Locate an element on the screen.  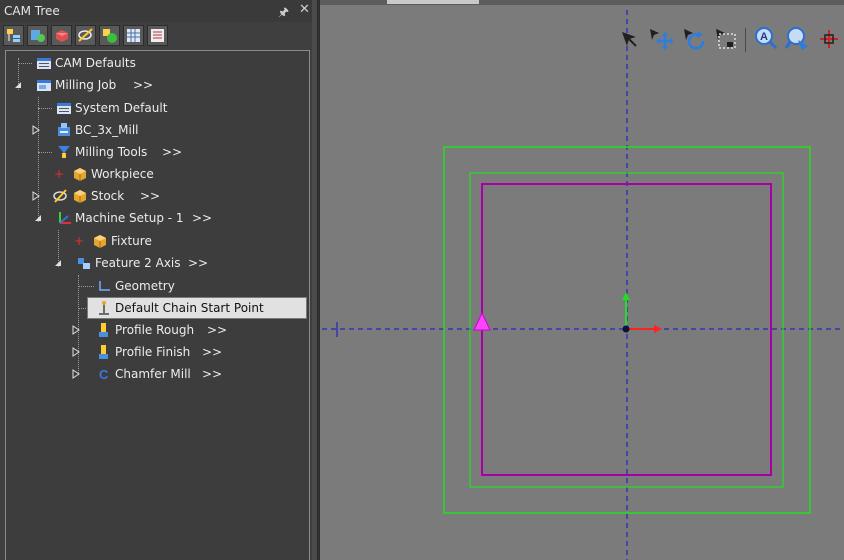
tree-item-profile-rough: Profile Rough >> is located at coordinates (155, 330).